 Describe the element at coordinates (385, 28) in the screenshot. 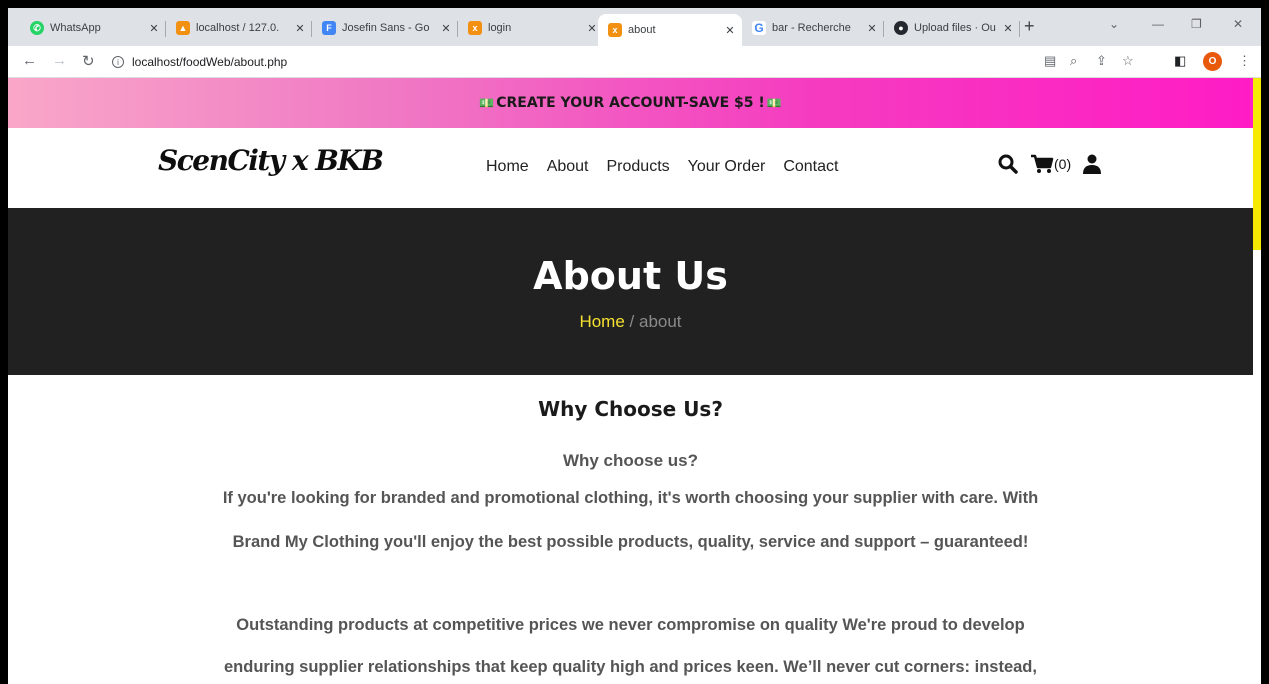

I see `tab-josefin-sans: F Josefin Sans - Go ✕` at that location.